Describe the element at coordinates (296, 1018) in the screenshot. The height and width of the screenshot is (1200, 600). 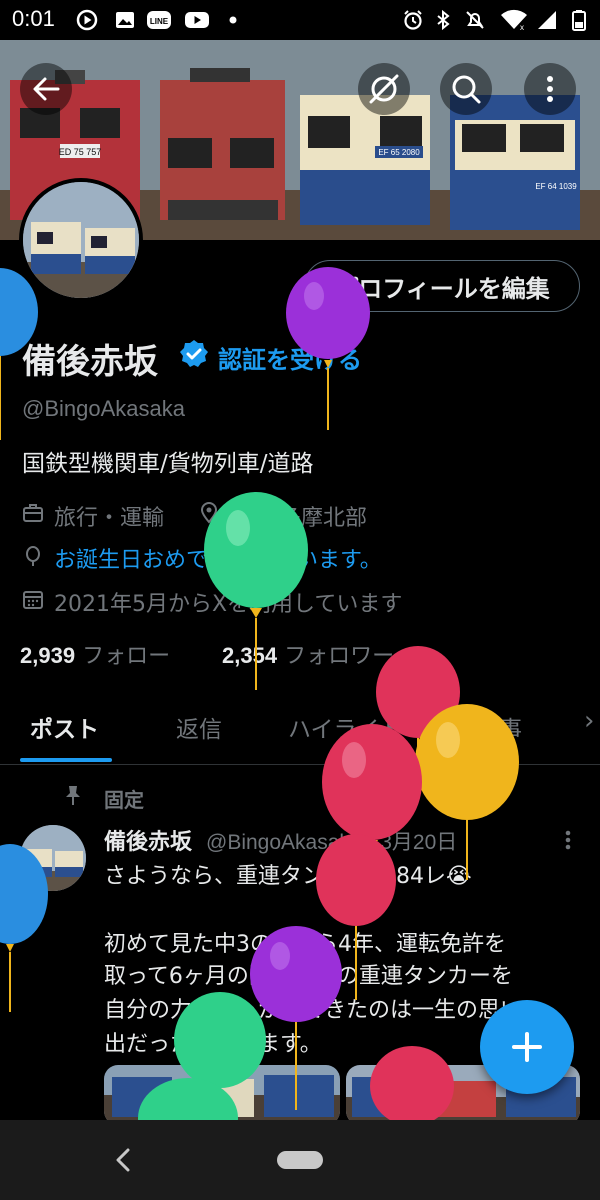
I see `balloon-purple-lower` at that location.